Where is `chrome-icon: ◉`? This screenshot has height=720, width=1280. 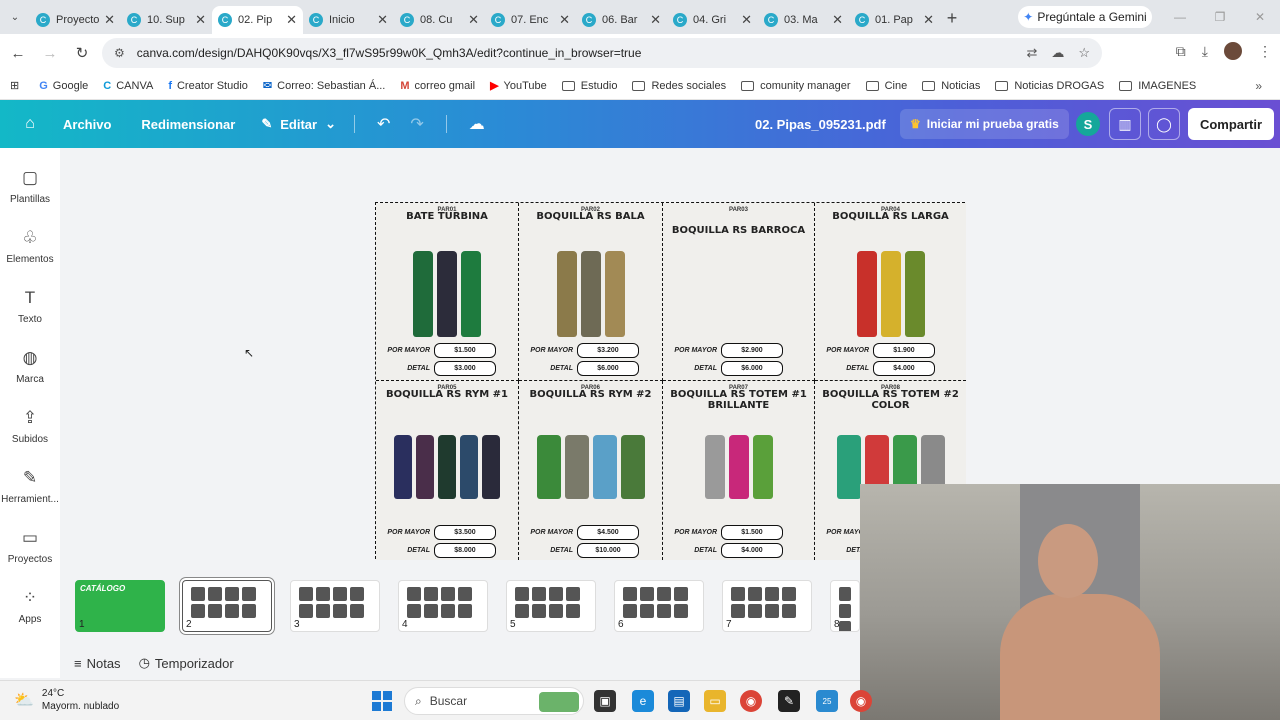 chrome-icon: ◉ is located at coordinates (751, 701).